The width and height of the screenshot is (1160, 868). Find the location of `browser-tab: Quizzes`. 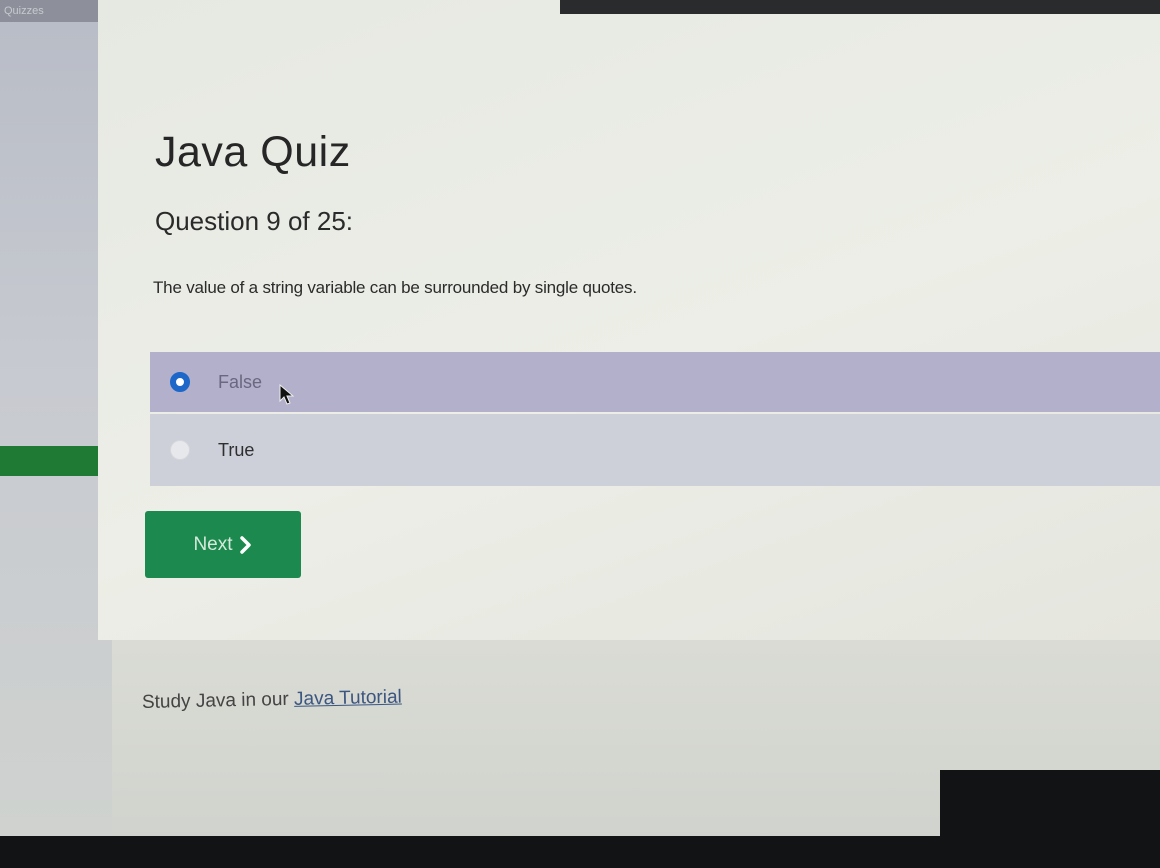

browser-tab: Quizzes is located at coordinates (56, 11).